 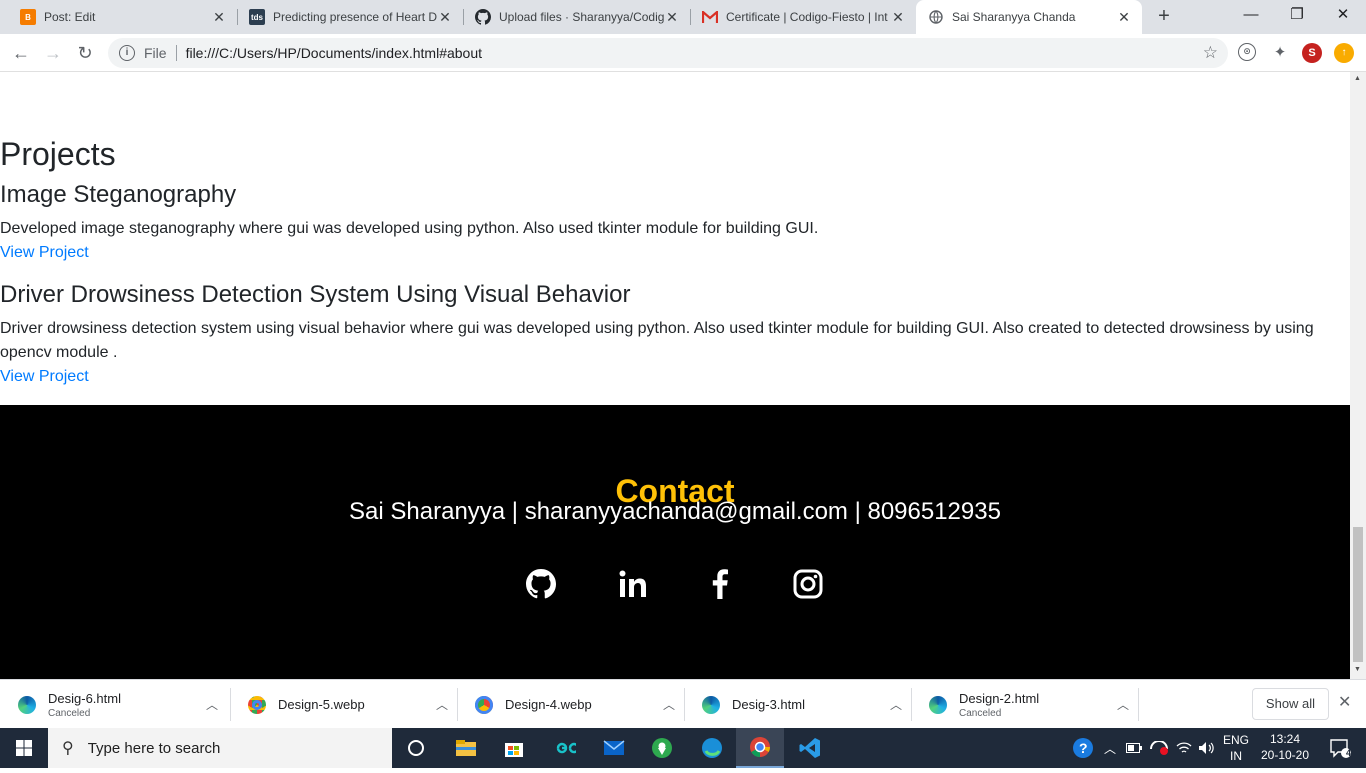 What do you see at coordinates (581, 17) in the screenshot?
I see `tab-title: Upload files · Sharanyya/Codig` at bounding box center [581, 17].